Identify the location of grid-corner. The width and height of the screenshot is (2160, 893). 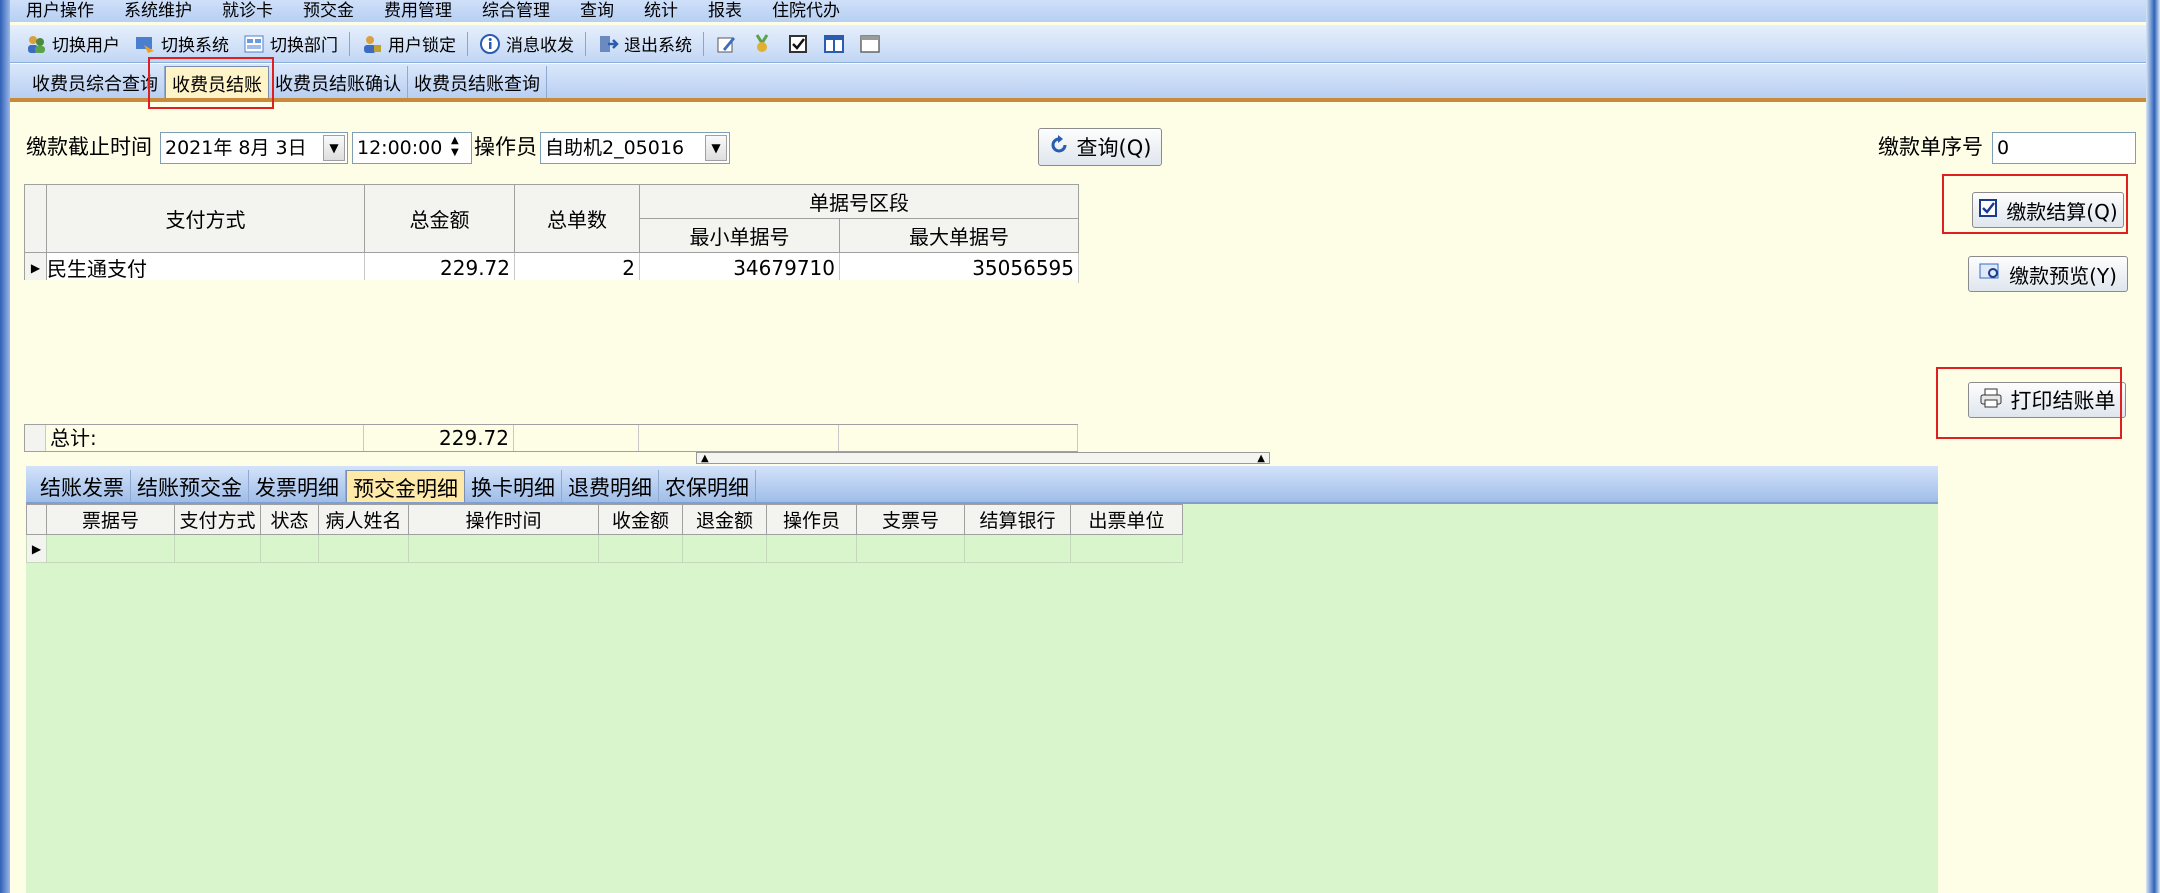
(35, 218).